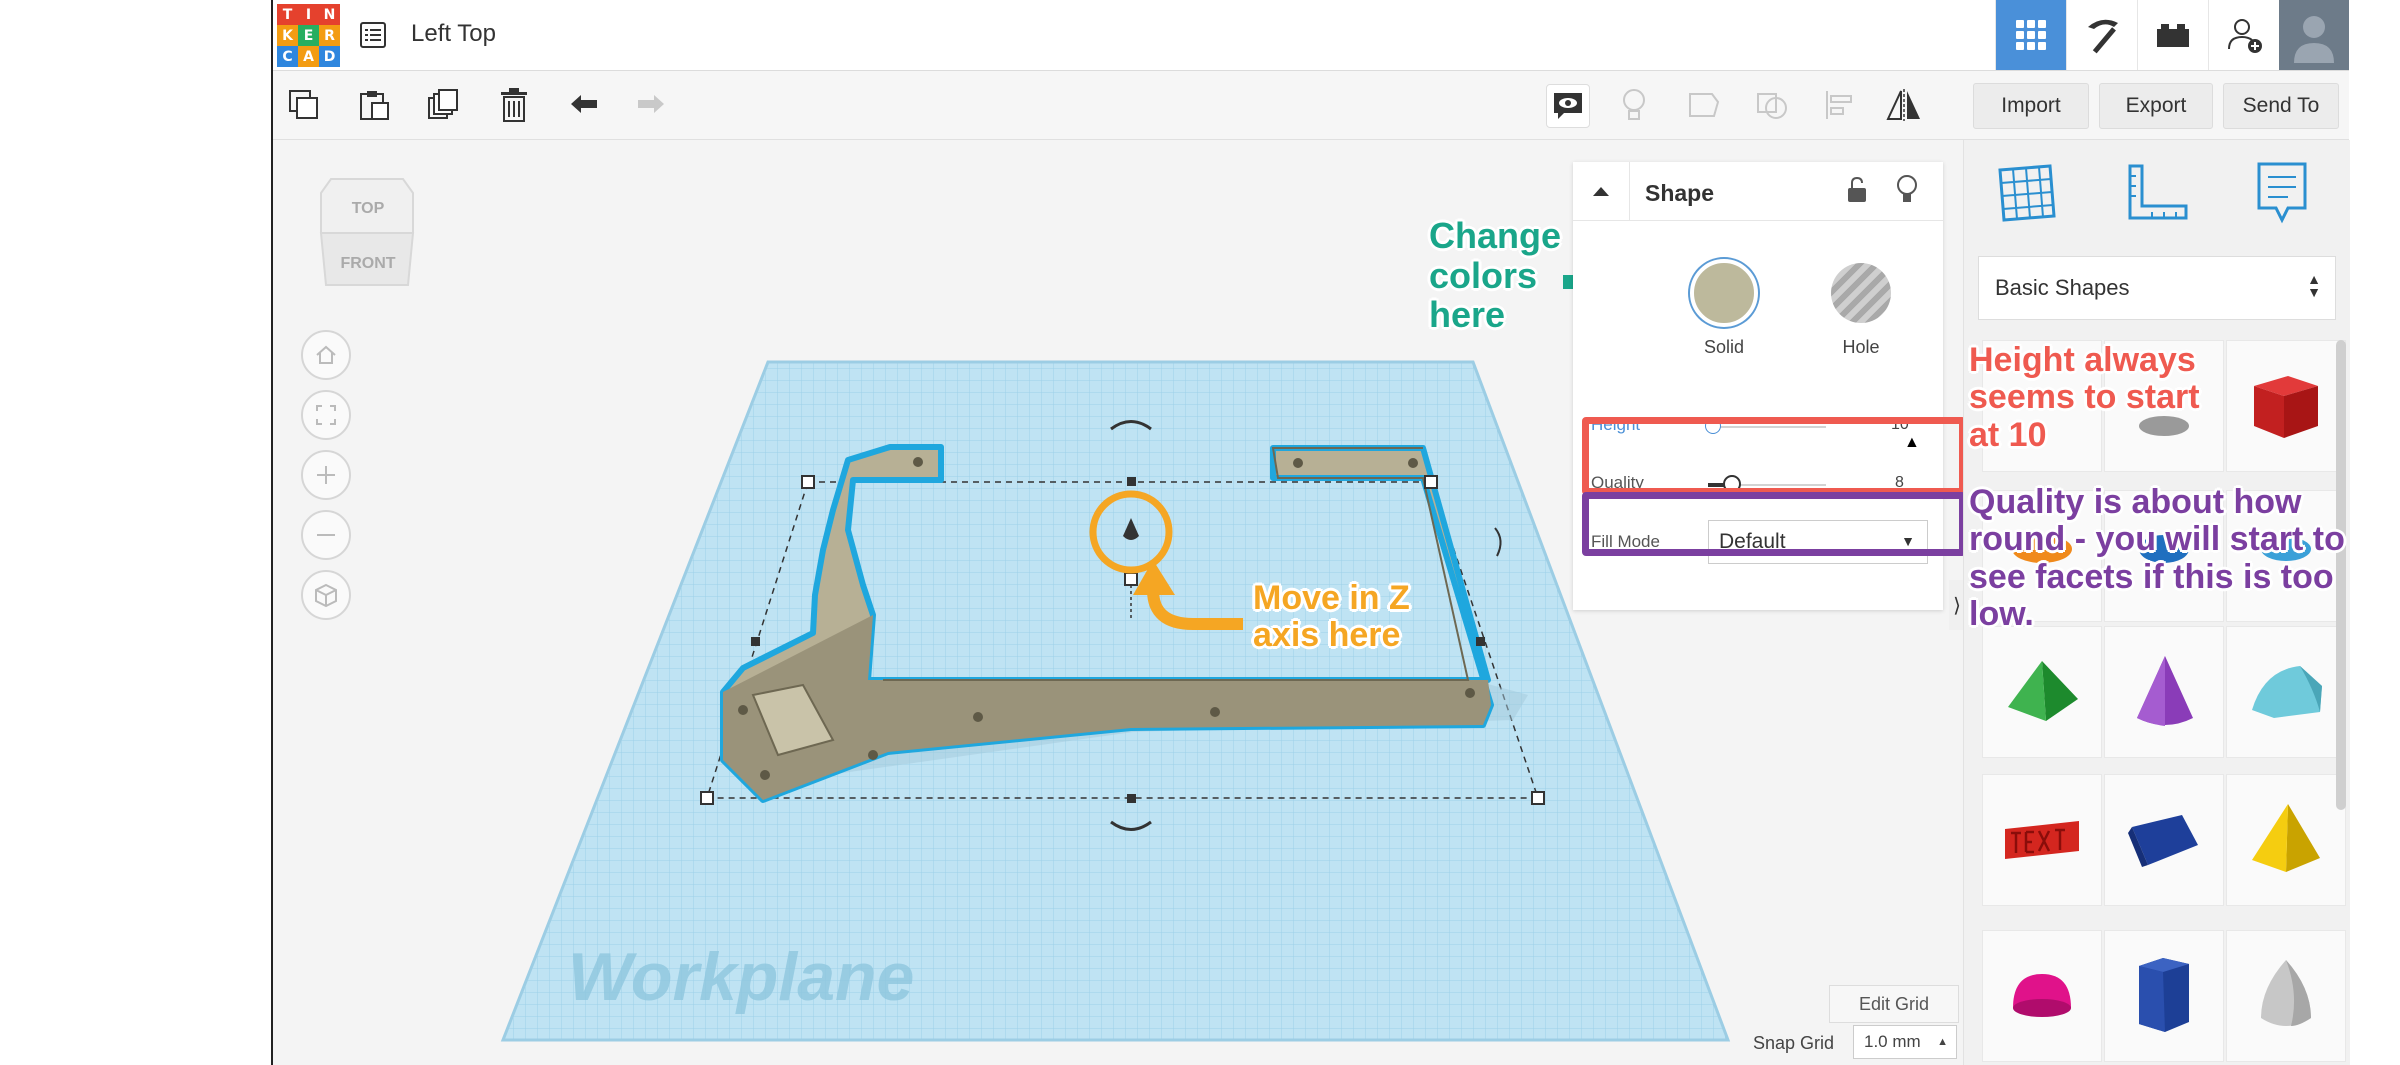 This screenshot has width=2400, height=1065. Describe the element at coordinates (453, 34) in the screenshot. I see `design-title: Left Top` at that location.